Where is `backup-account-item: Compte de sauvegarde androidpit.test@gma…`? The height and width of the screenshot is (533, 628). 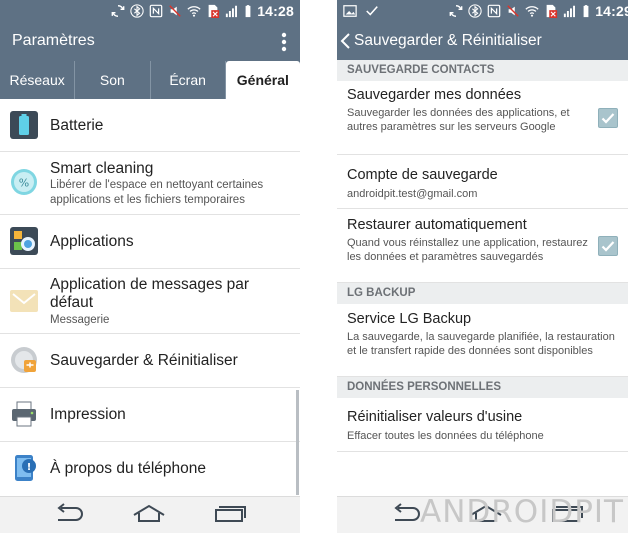 backup-account-item: Compte de sauvegarde androidpit.test@gma… is located at coordinates (482, 182).